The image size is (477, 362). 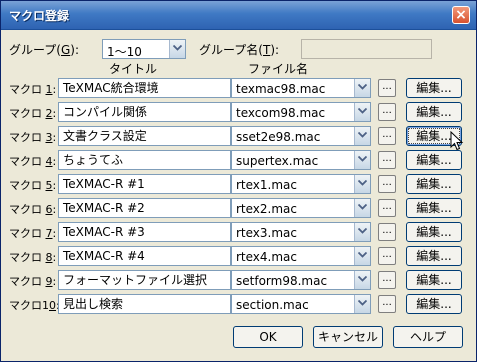 I want to click on ok-button: OK, so click(x=268, y=337).